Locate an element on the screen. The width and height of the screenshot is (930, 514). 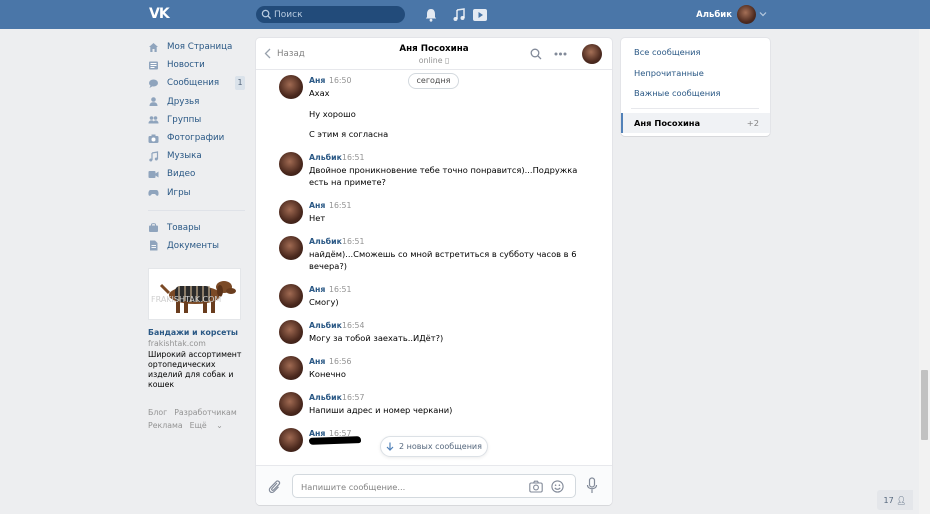
new-messages-label: 2 новых сообщения is located at coordinates (440, 446).